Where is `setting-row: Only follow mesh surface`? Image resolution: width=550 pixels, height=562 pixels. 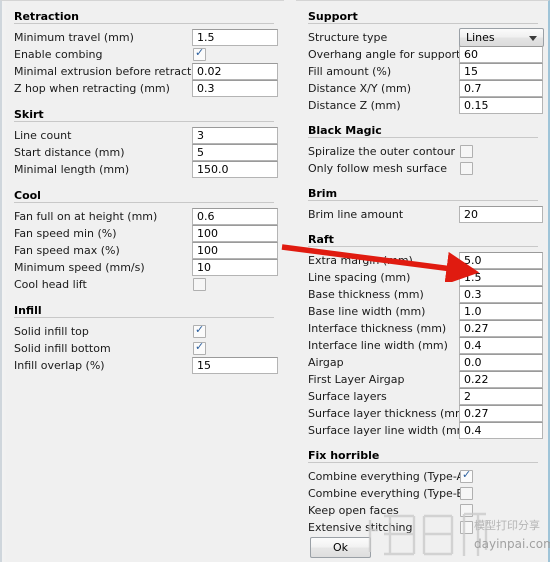 setting-row: Only follow mesh surface is located at coordinates (422, 169).